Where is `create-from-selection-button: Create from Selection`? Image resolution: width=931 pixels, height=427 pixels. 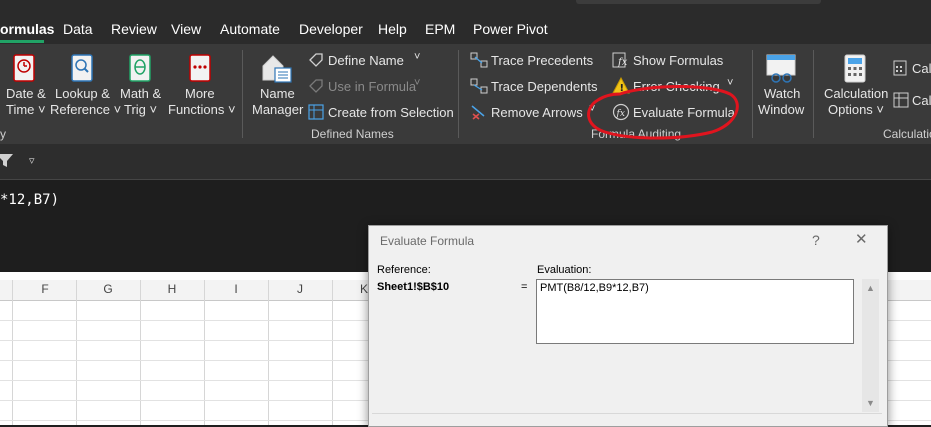 create-from-selection-button: Create from Selection is located at coordinates (380, 112).